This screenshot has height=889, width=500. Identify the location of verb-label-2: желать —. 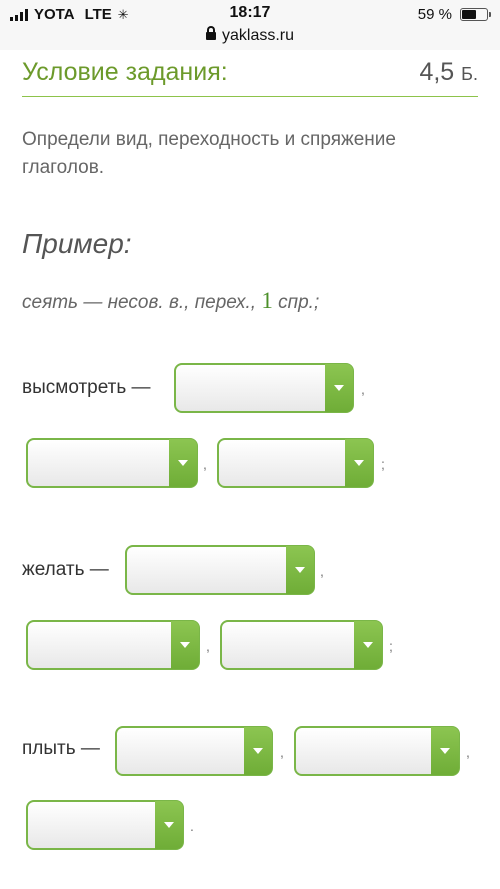
(65, 569).